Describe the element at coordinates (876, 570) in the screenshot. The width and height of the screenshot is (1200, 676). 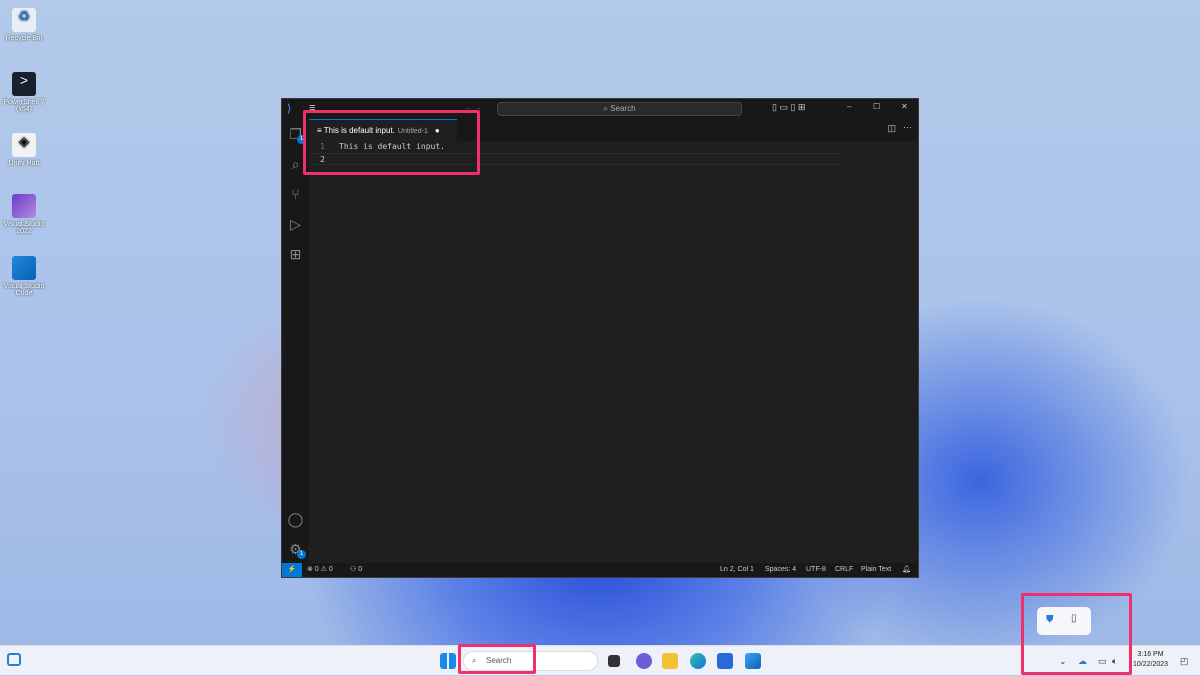
I see `language-mode: Plain Text` at that location.